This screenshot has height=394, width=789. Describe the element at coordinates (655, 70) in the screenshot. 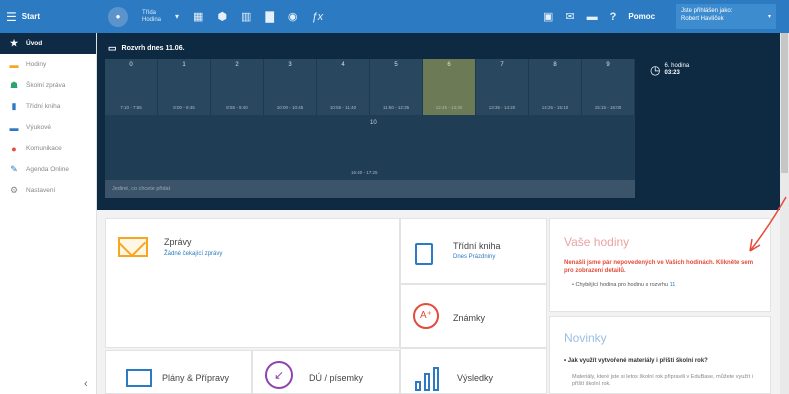

I see `clock-icon: ◷` at that location.